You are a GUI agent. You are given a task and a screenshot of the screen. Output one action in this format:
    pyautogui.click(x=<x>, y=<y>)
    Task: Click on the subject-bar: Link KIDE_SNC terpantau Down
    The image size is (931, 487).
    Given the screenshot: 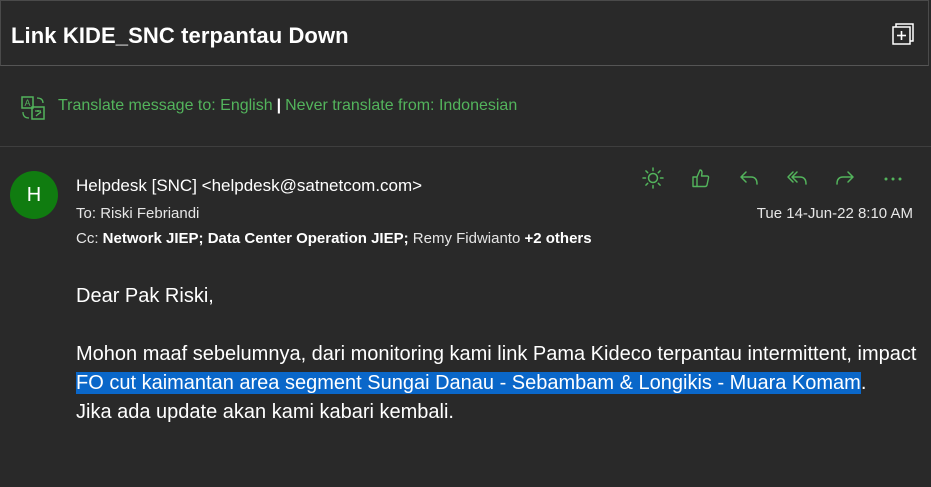 What is the action you would take?
    pyautogui.click(x=464, y=33)
    